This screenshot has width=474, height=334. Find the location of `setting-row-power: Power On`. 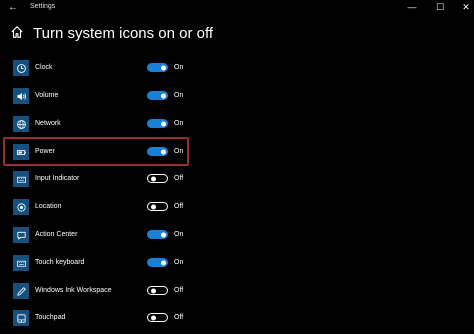

setting-row-power: Power On is located at coordinates (237, 156).